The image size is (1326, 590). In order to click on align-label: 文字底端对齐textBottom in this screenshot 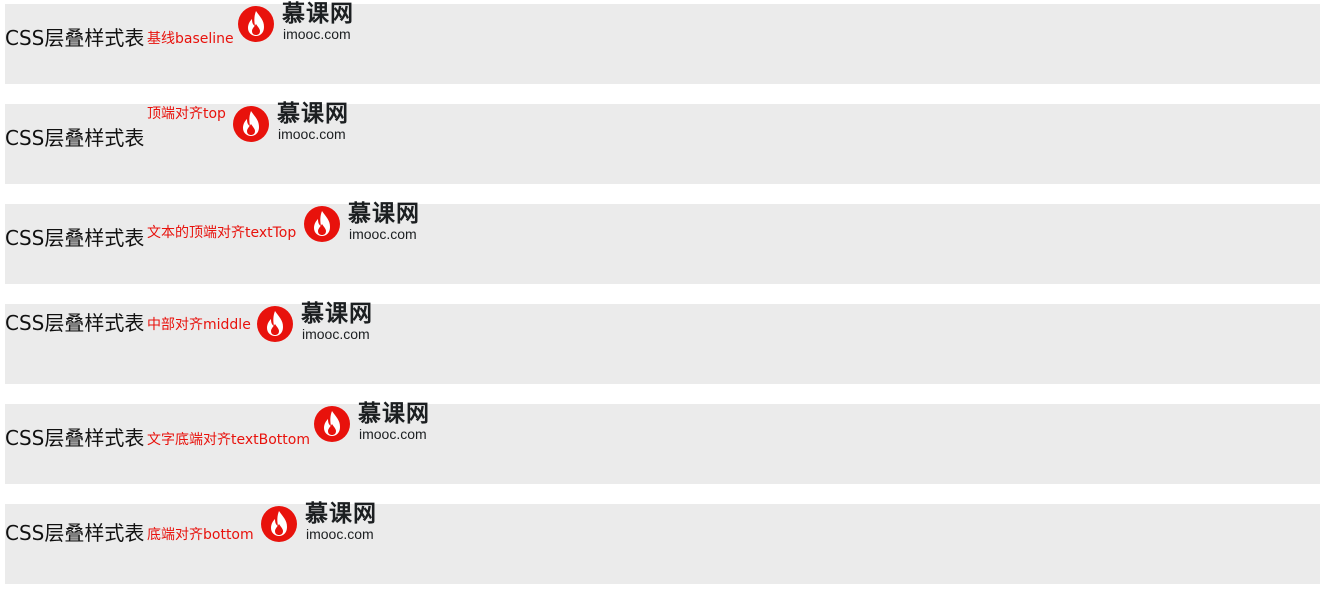, I will do `click(228, 440)`.